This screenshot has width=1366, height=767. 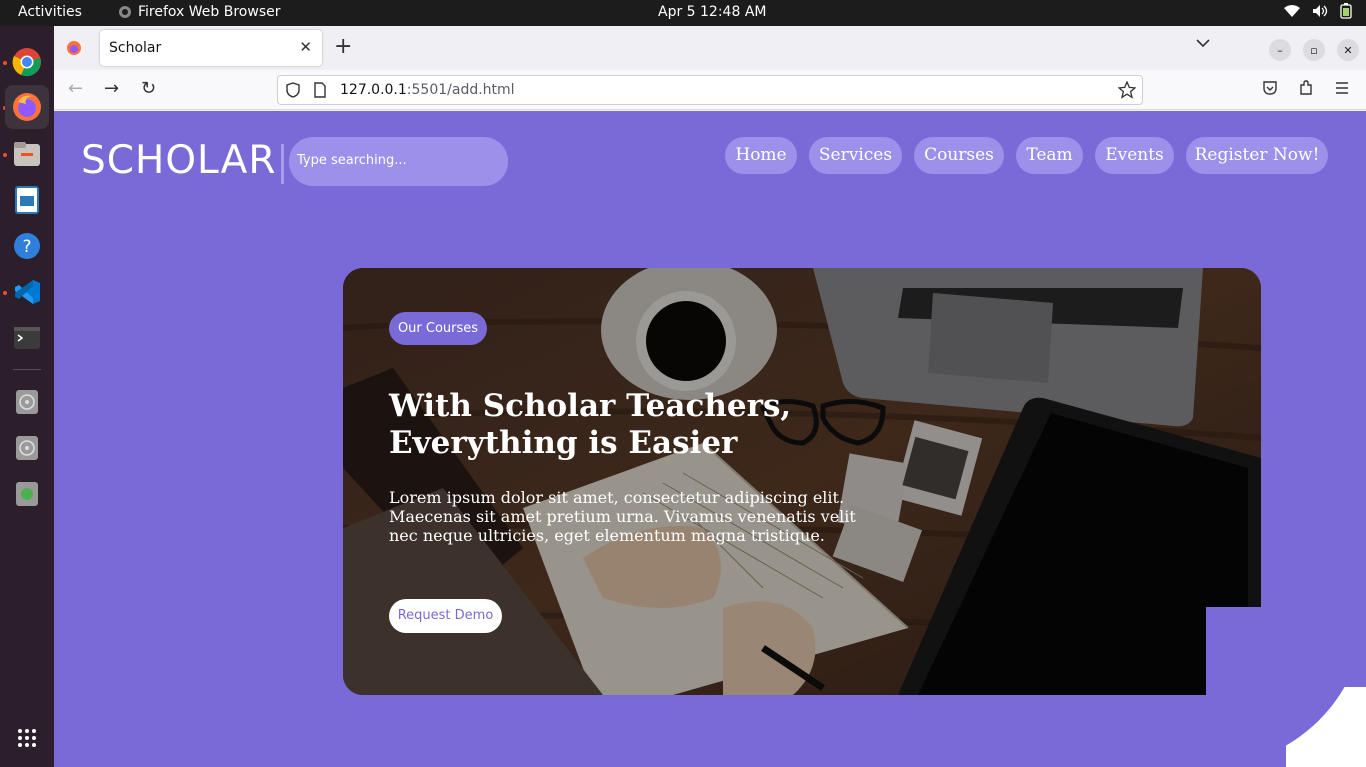 What do you see at coordinates (293, 90) in the screenshot?
I see `shield-icon` at bounding box center [293, 90].